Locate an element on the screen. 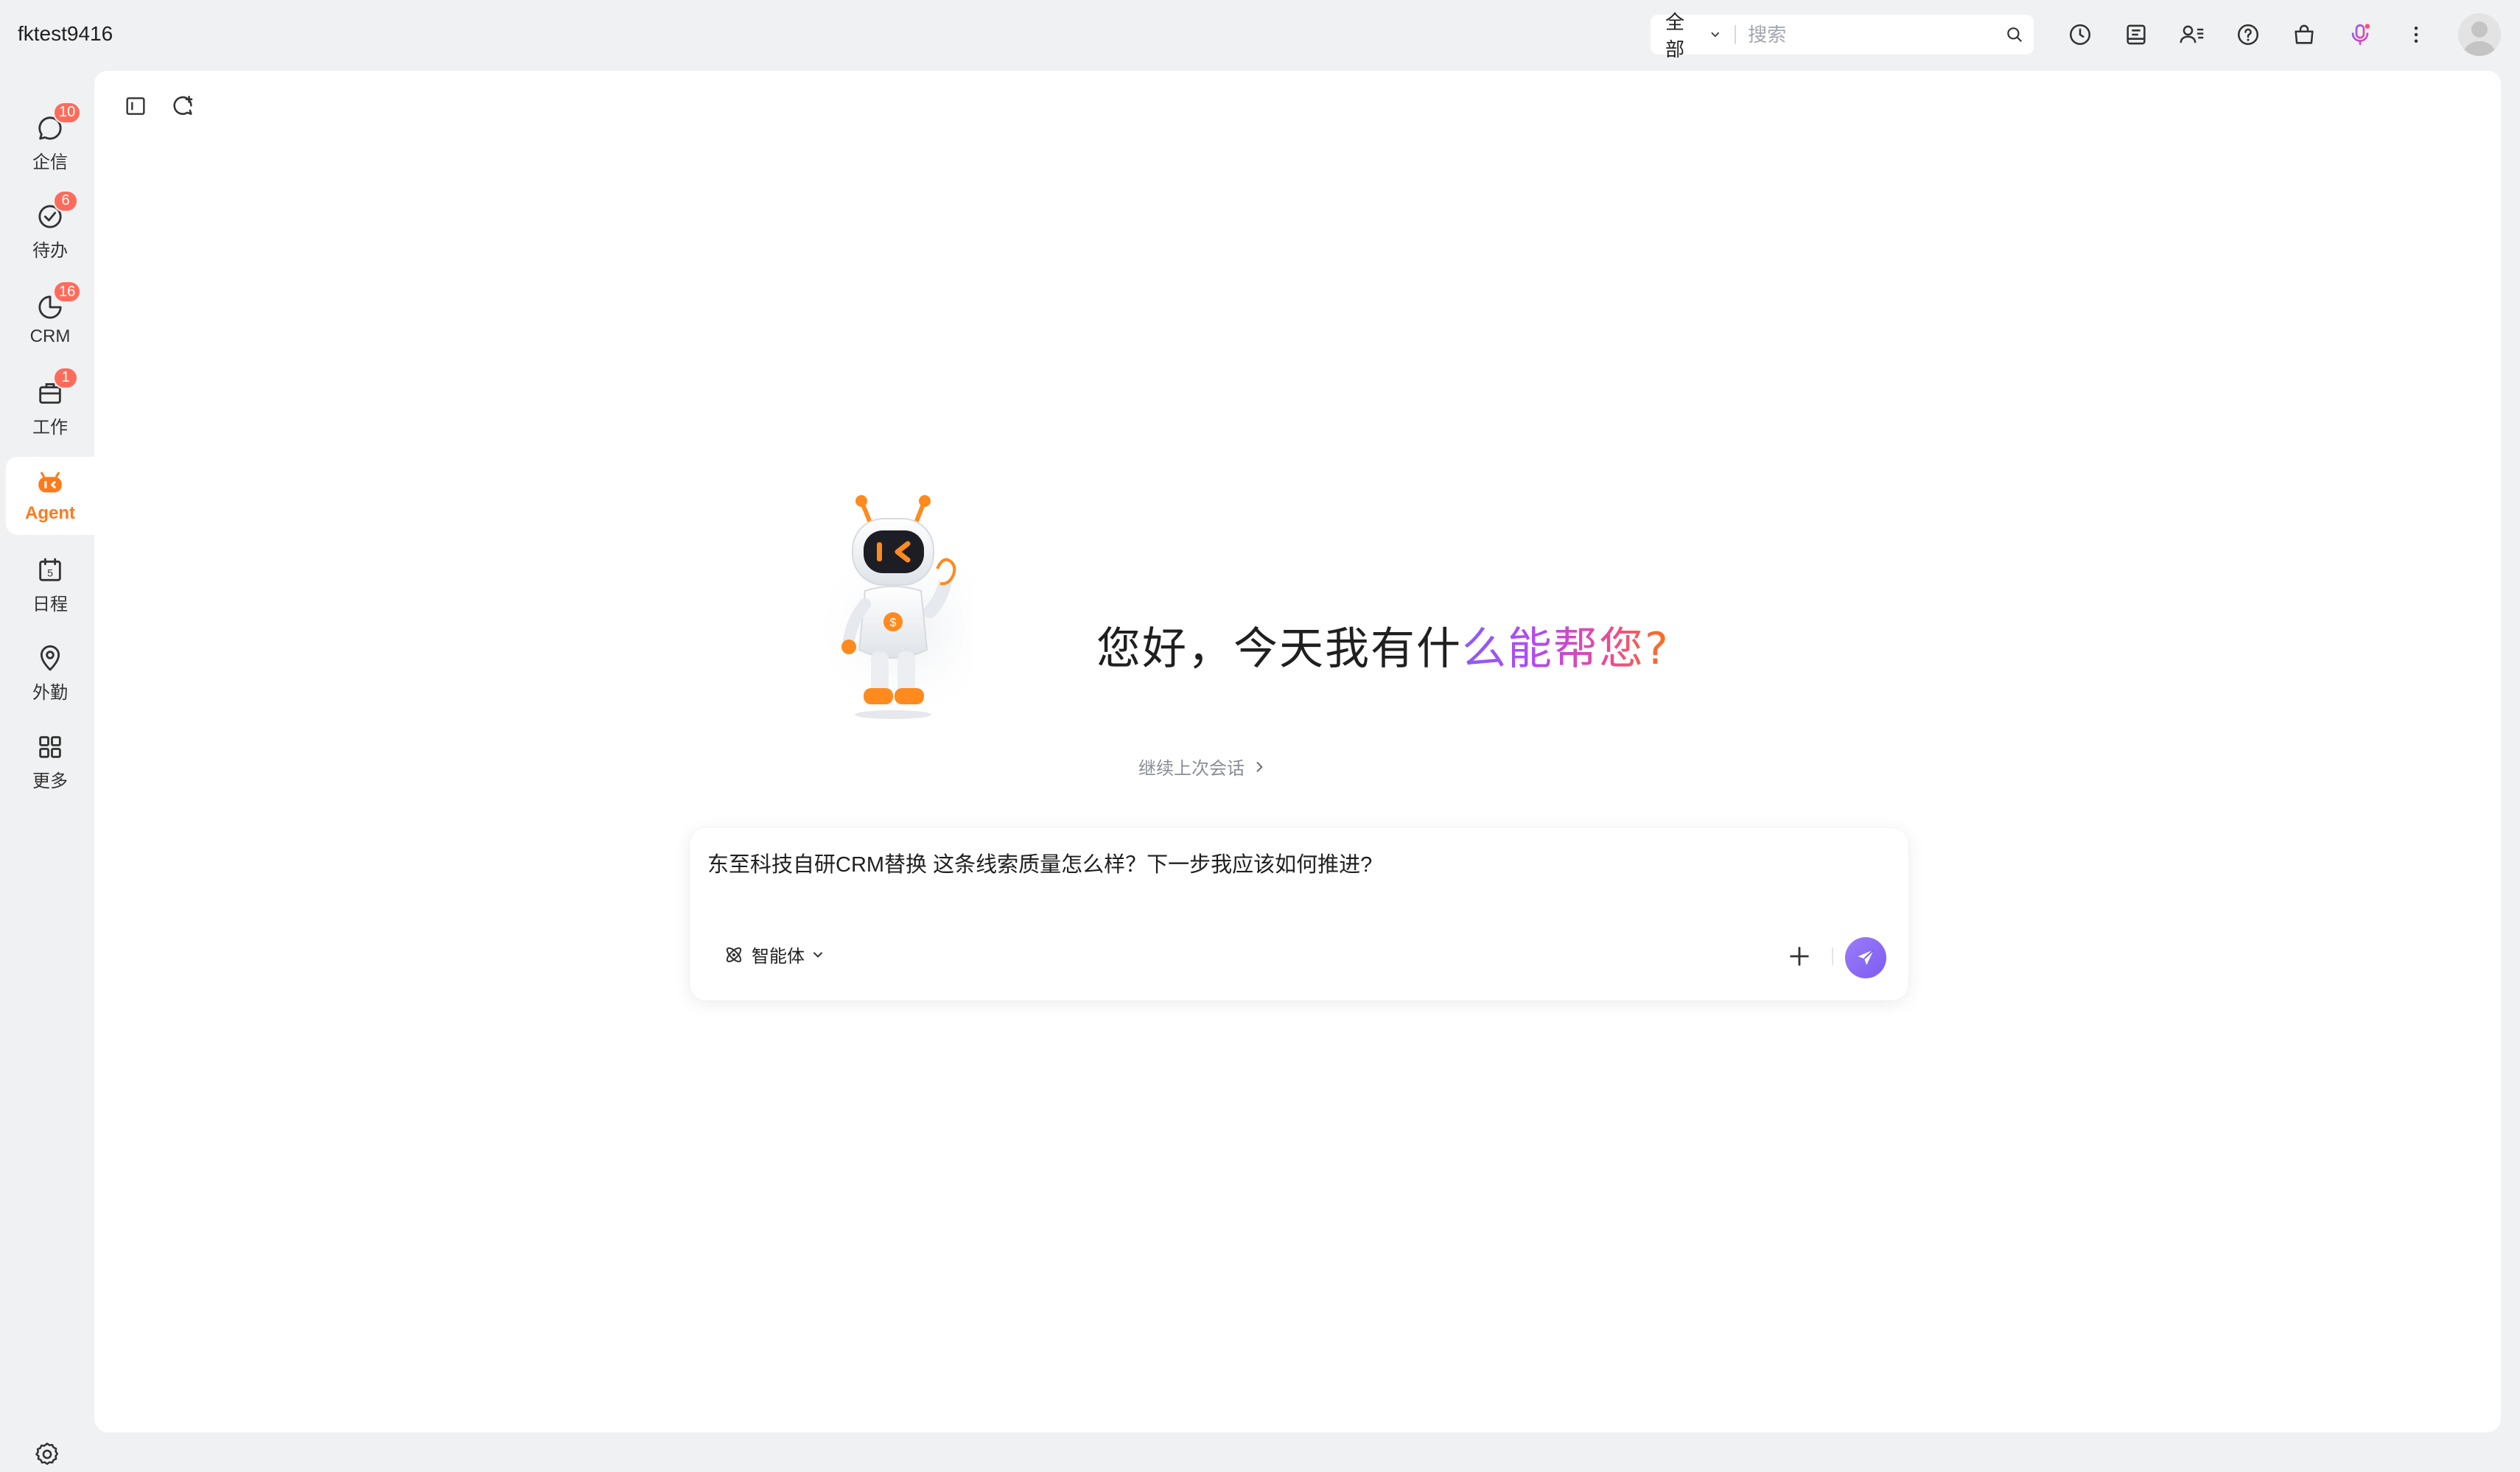 This screenshot has width=2520, height=1472. nav-item-label: CRM is located at coordinates (50, 336).